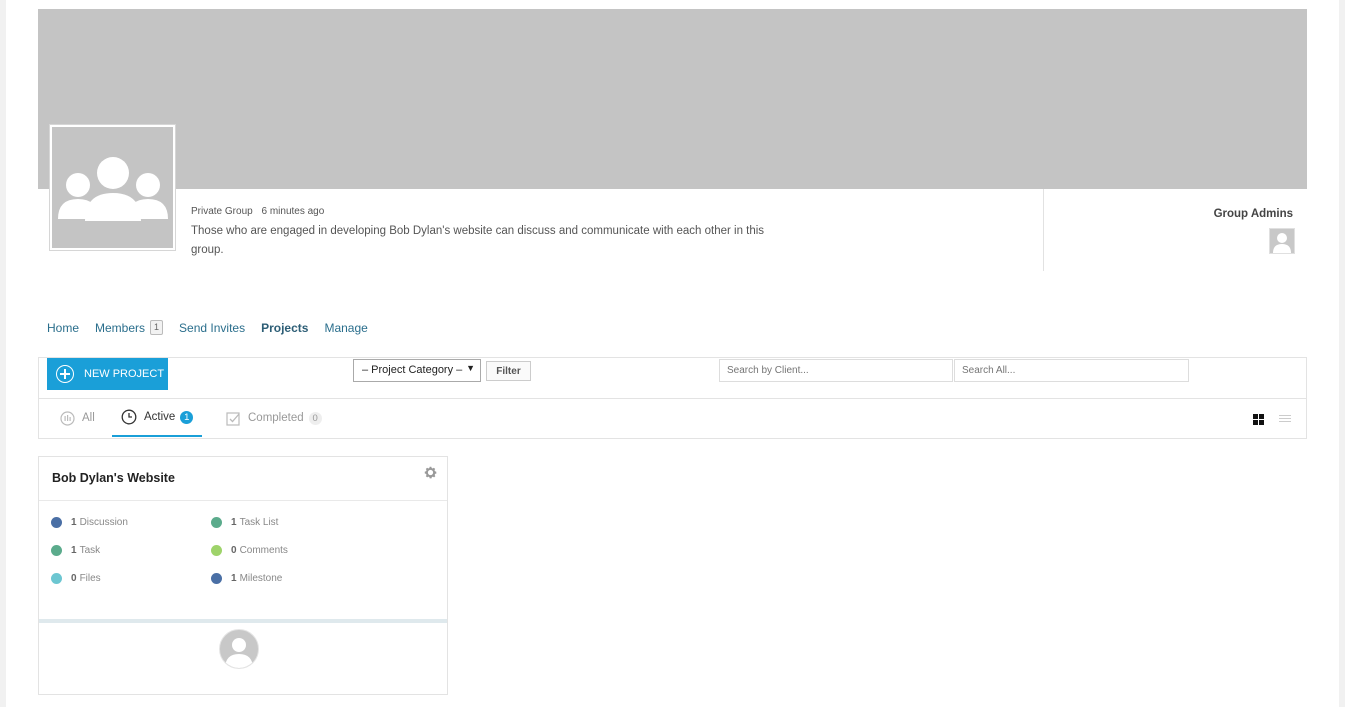  What do you see at coordinates (284, 327) in the screenshot?
I see `nav-projects: Projects` at bounding box center [284, 327].